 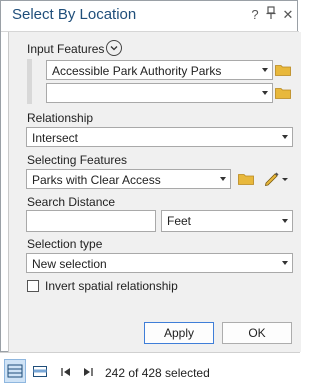 What do you see at coordinates (255, 14) in the screenshot?
I see `help-icon: ?` at bounding box center [255, 14].